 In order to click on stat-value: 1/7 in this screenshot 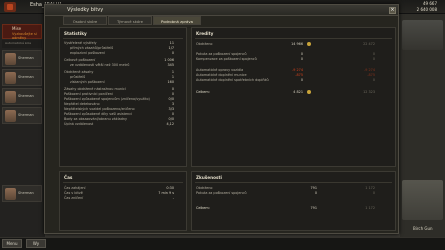, I will do `click(171, 48)`.